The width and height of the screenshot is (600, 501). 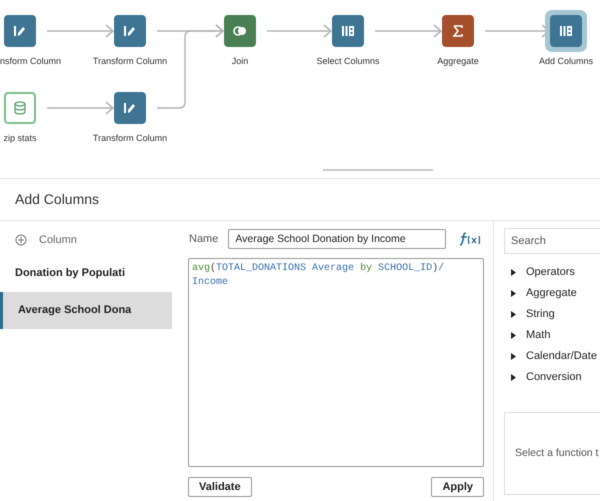 What do you see at coordinates (348, 61) in the screenshot?
I see `node-label: Select Columns` at bounding box center [348, 61].